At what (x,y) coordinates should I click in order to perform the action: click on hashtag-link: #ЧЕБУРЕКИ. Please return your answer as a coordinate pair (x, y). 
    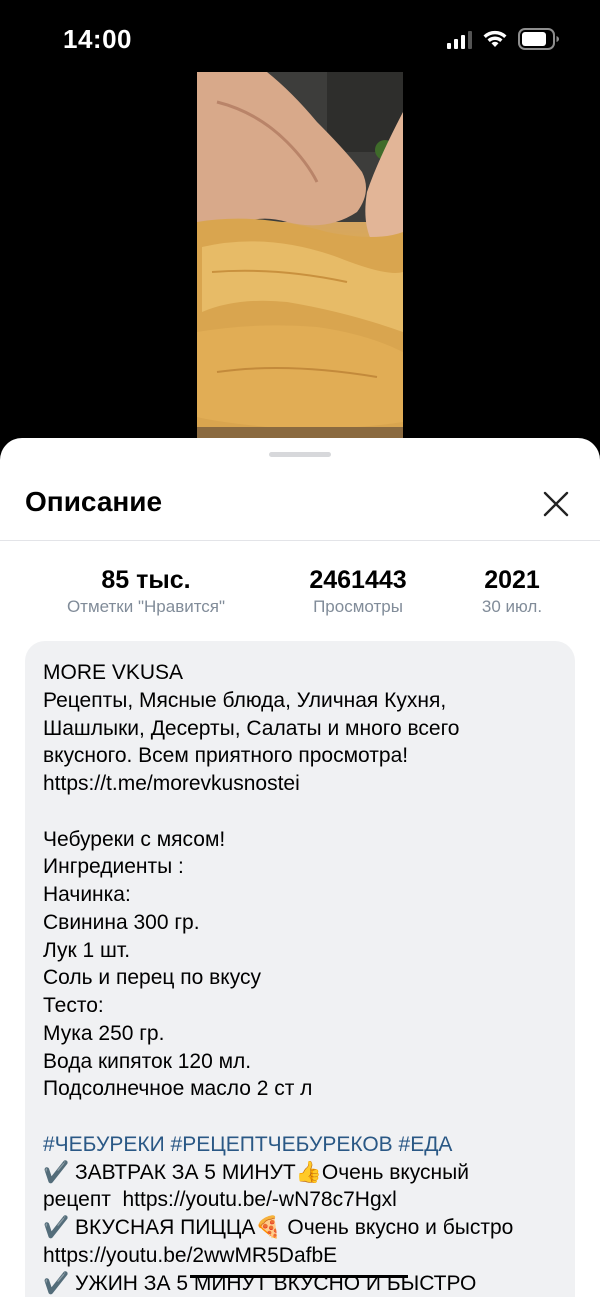
    Looking at the image, I should click on (104, 1144).